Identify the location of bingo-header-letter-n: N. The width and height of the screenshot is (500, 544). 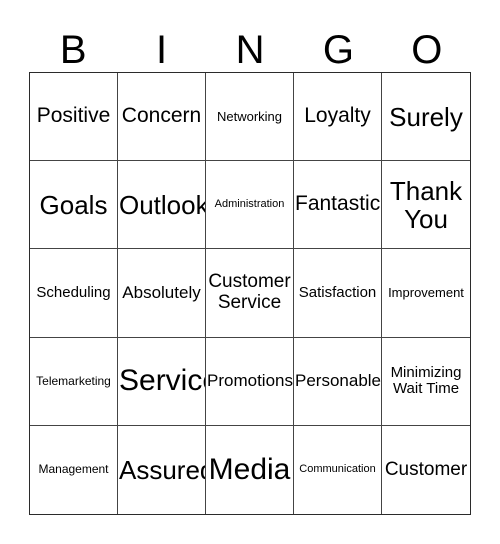
(250, 50).